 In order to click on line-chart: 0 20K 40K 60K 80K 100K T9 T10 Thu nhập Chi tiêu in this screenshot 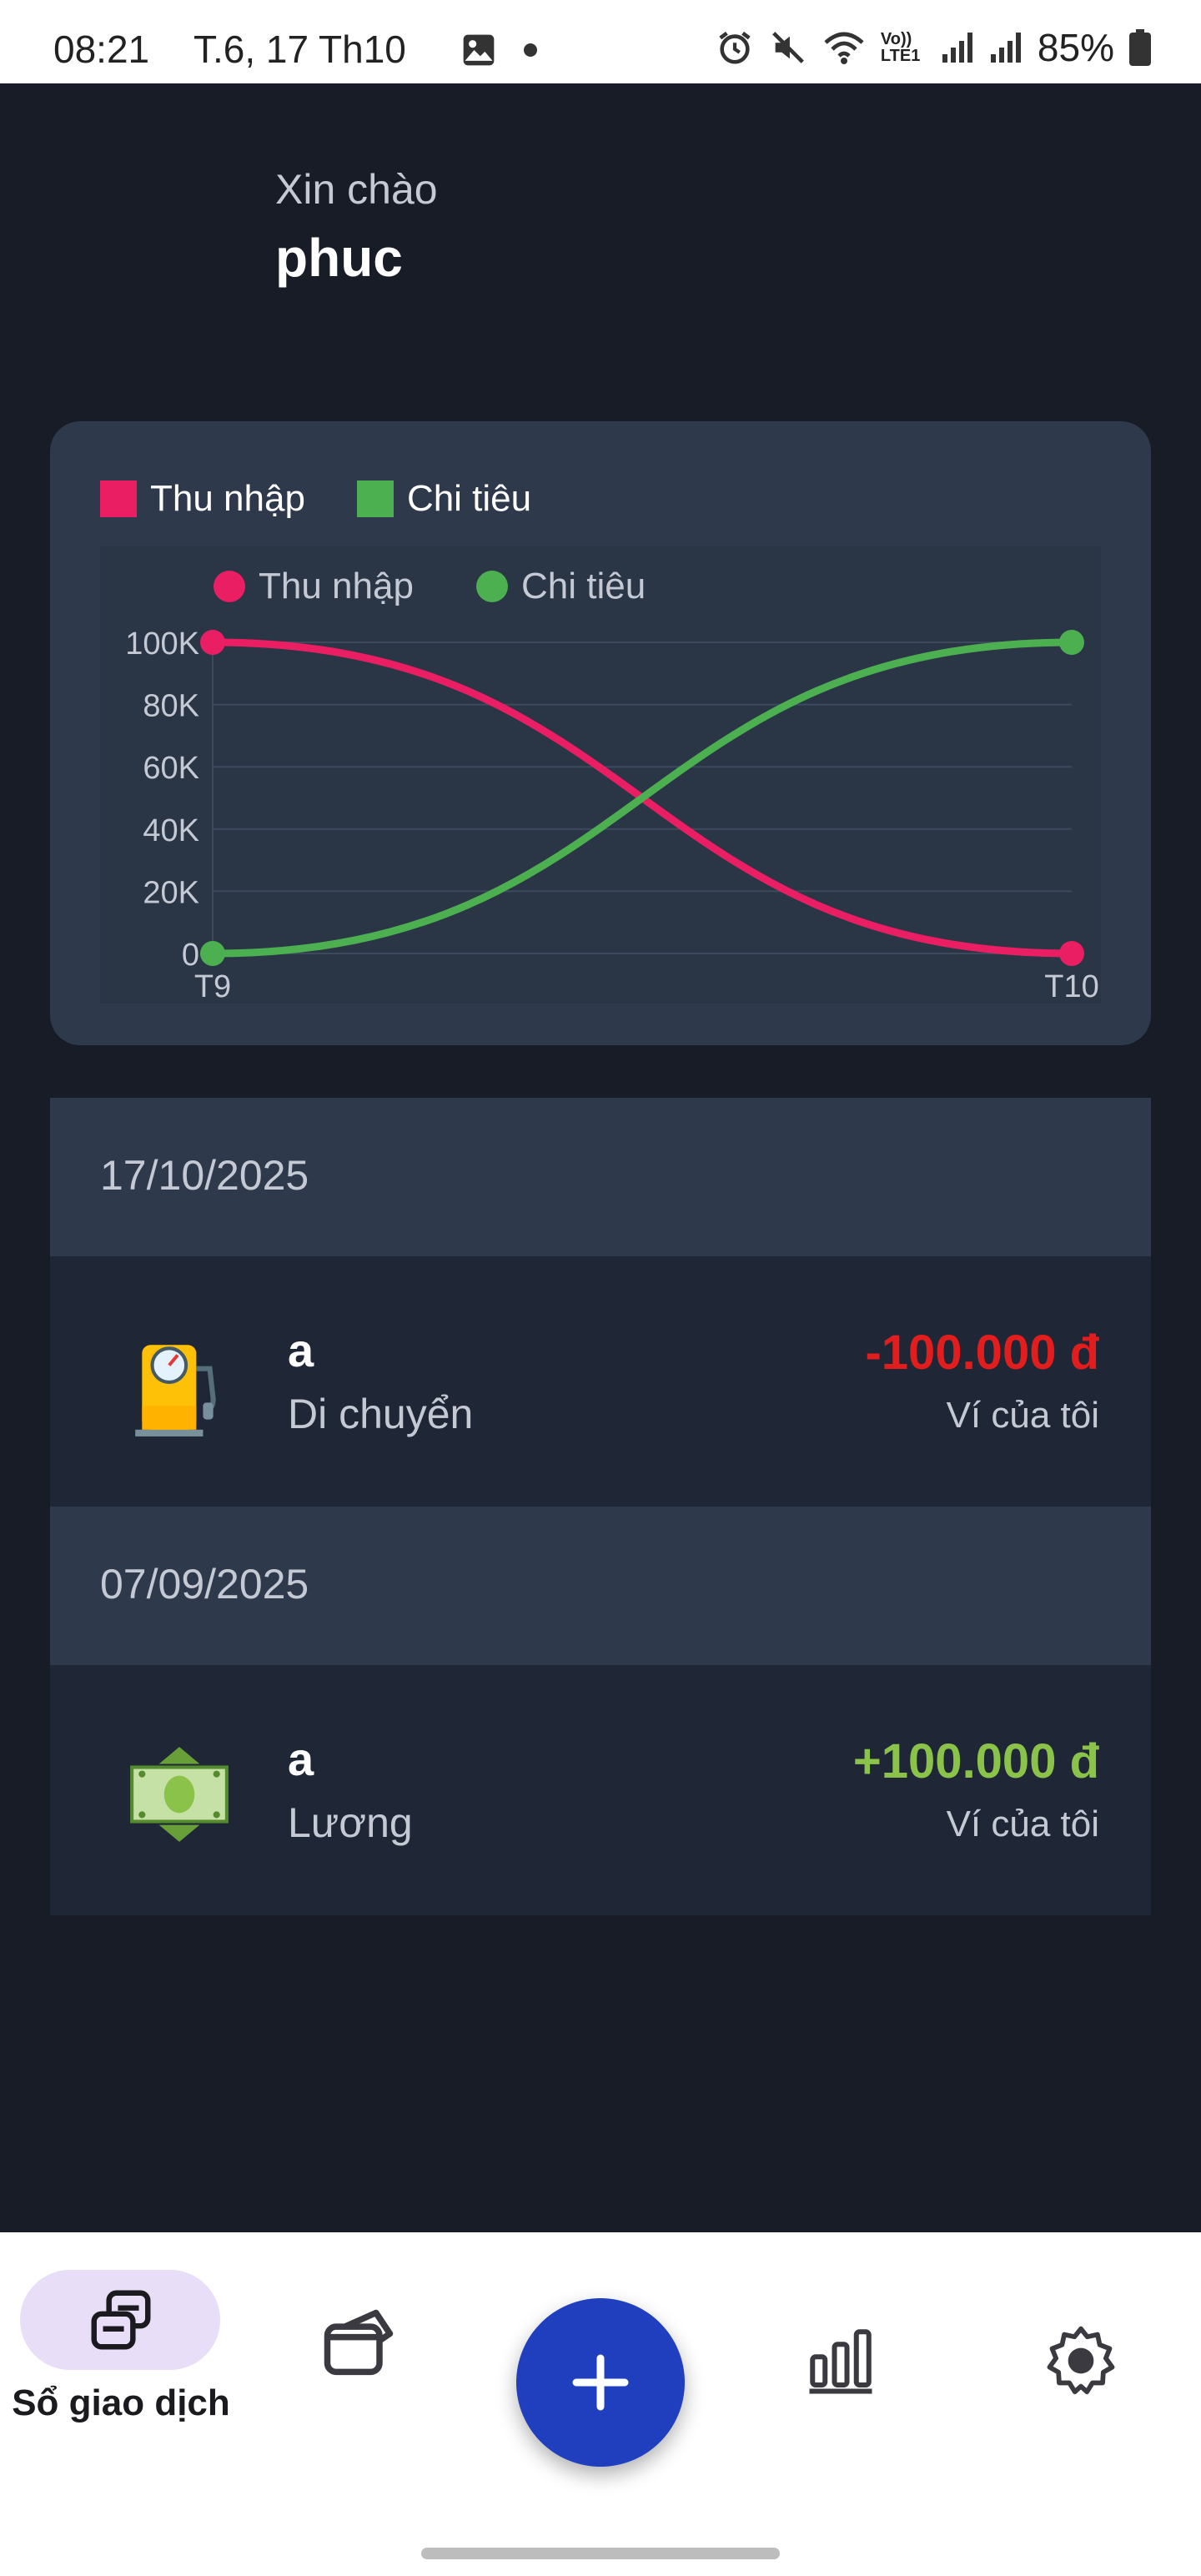, I will do `click(601, 775)`.